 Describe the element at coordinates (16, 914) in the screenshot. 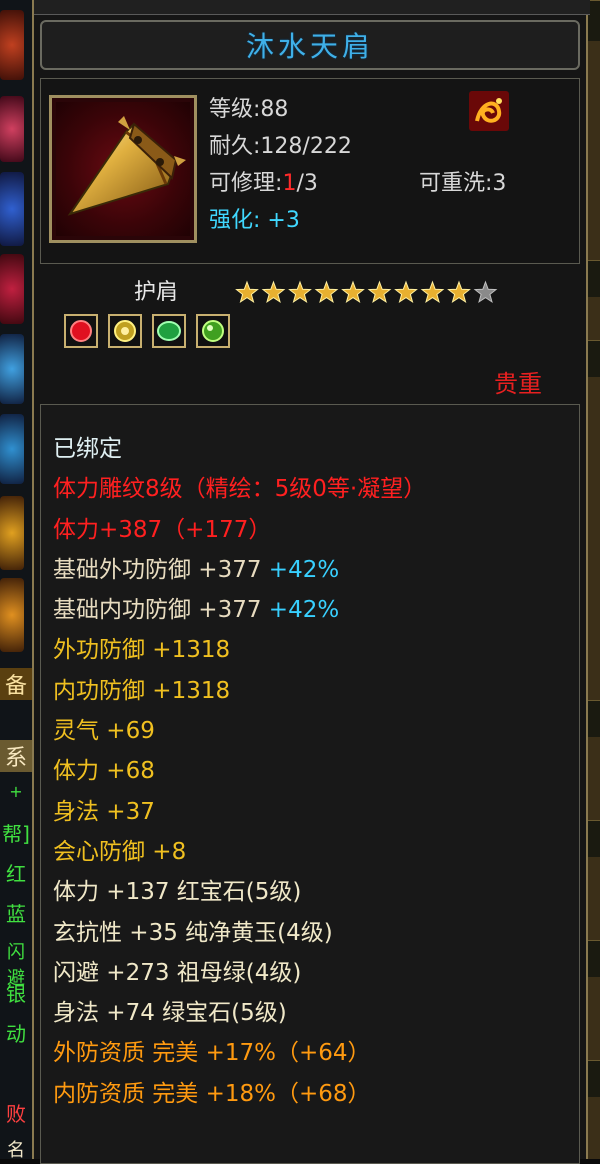

I see `side-text: 蓝` at that location.